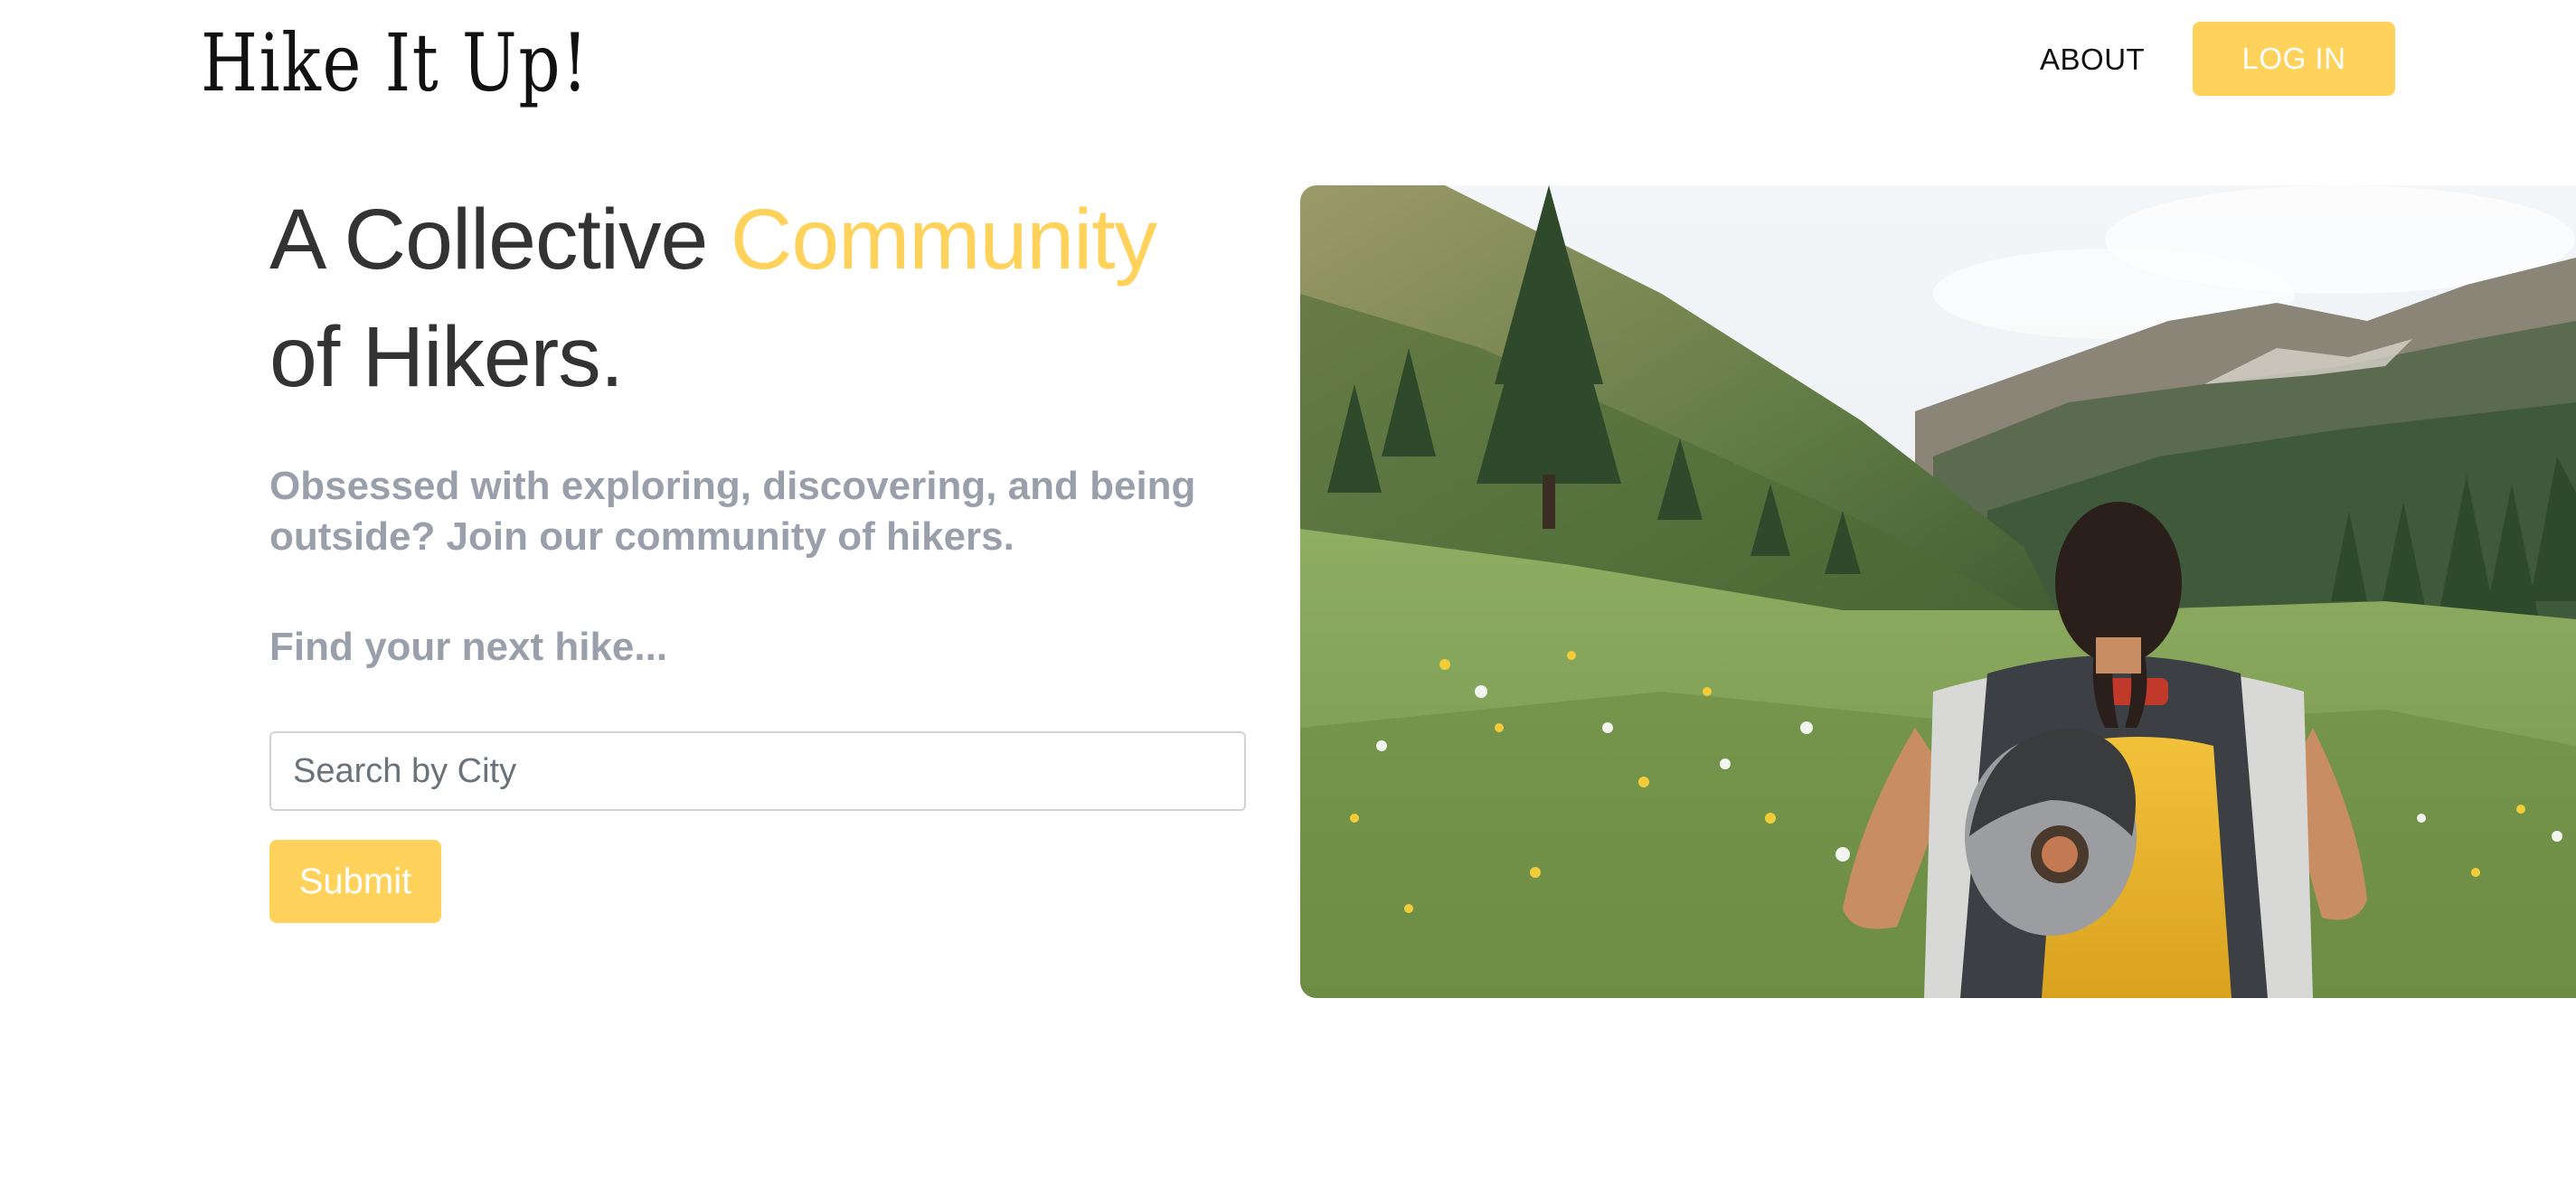  Describe the element at coordinates (395, 64) in the screenshot. I see `site-logo: Hike It Up!` at that location.